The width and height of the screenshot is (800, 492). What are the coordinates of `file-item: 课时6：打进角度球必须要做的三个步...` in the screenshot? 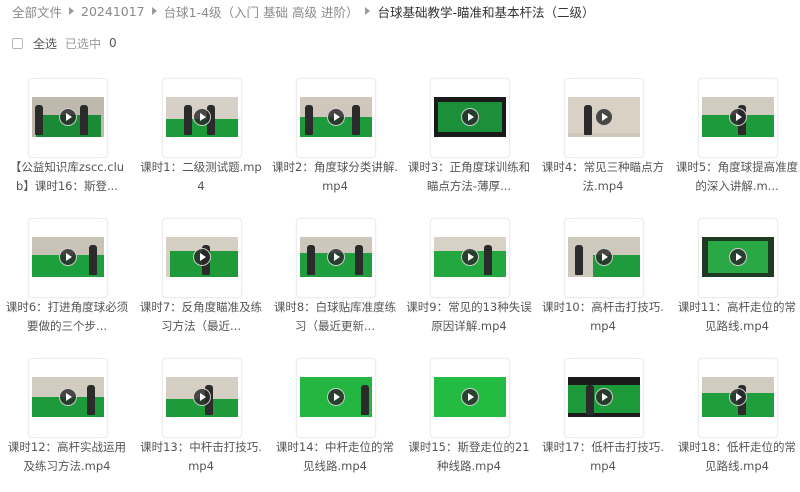 It's located at (67, 282).